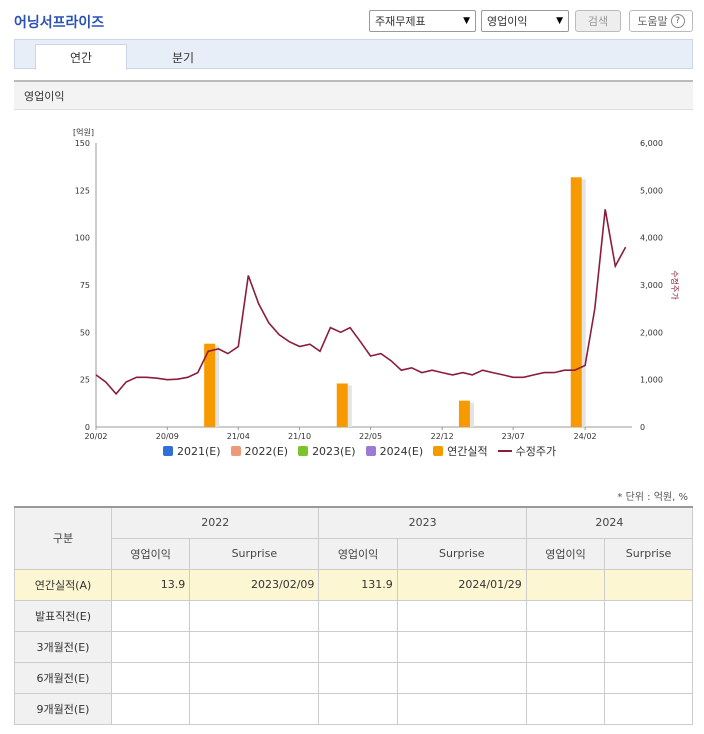 Image resolution: width=704 pixels, height=734 pixels. I want to click on question-icon: ?, so click(677, 21).